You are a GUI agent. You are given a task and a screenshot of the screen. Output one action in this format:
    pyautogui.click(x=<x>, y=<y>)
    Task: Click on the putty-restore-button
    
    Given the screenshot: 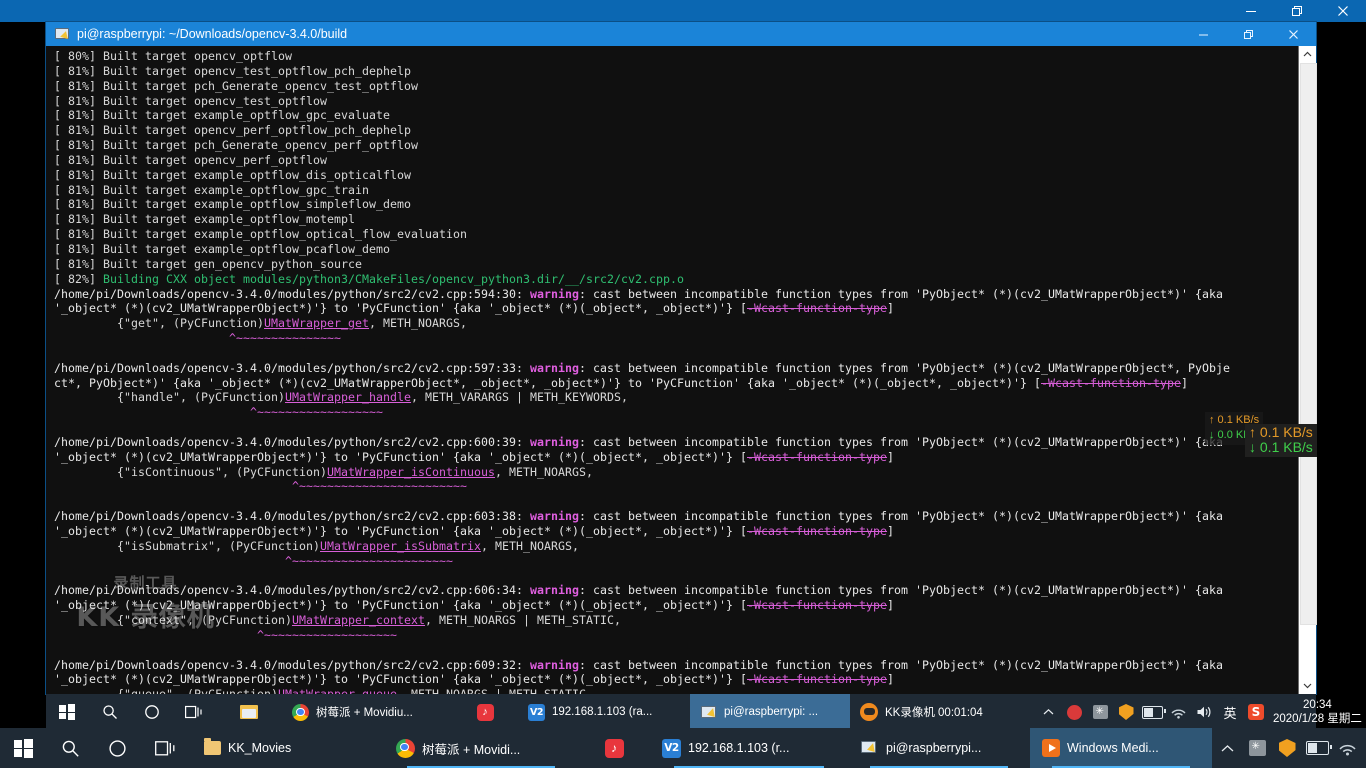 What is the action you would take?
    pyautogui.click(x=1248, y=34)
    